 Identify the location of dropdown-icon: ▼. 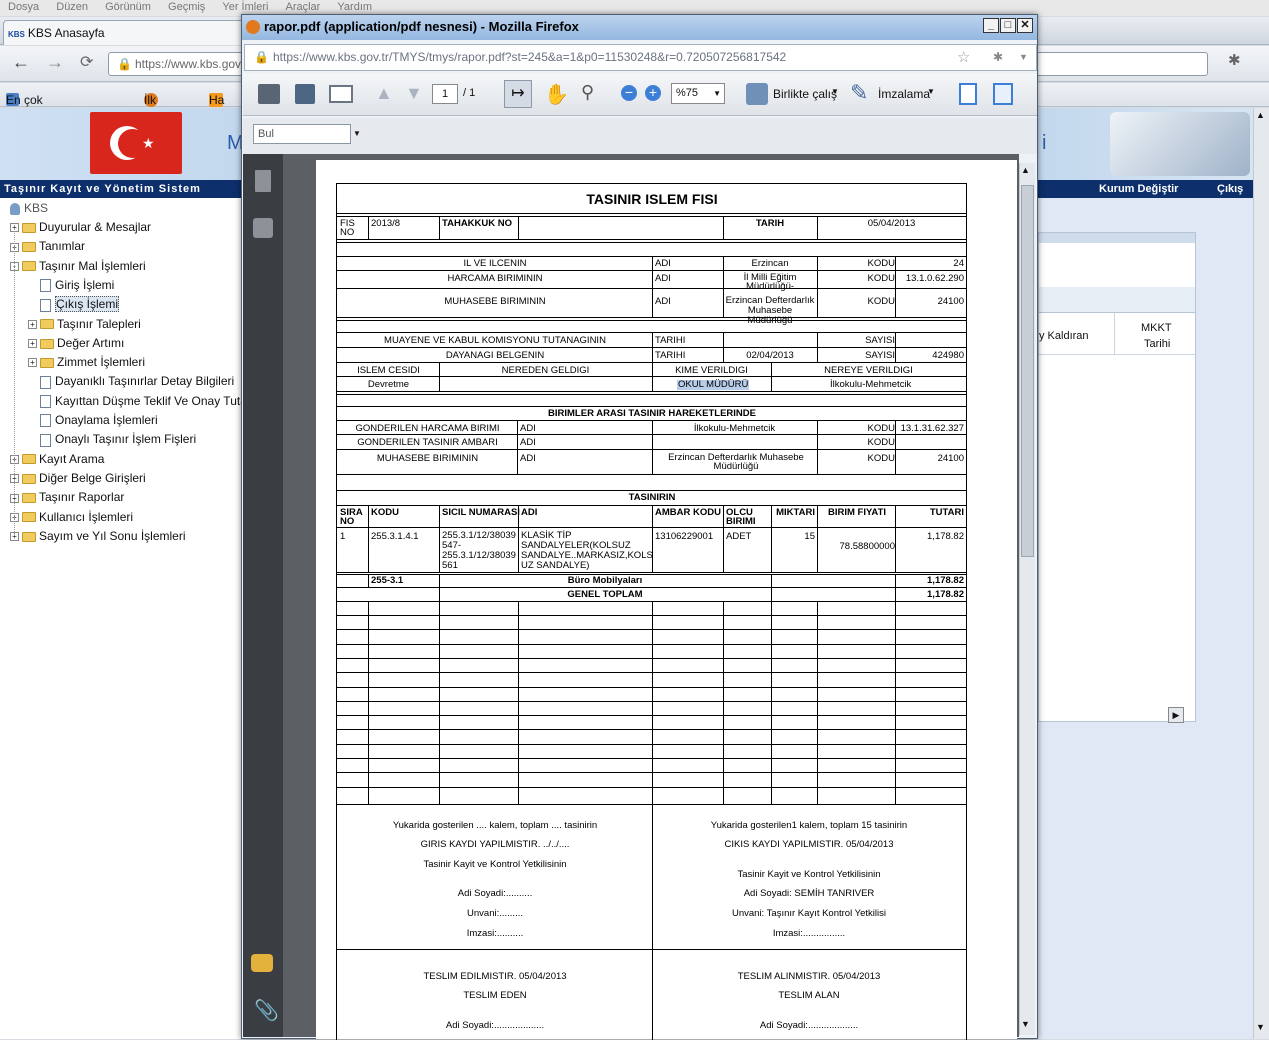
(1023, 57).